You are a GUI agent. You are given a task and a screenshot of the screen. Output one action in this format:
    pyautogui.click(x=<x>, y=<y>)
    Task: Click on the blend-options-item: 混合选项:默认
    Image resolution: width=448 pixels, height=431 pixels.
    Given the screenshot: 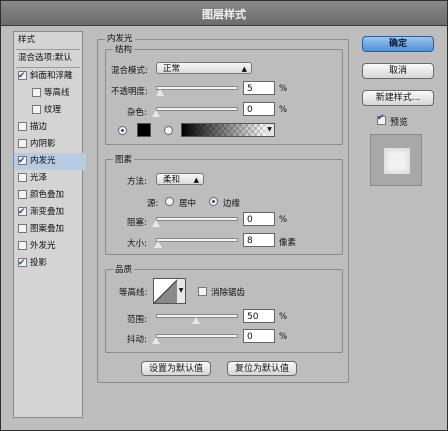 What is the action you would take?
    pyautogui.click(x=50, y=58)
    